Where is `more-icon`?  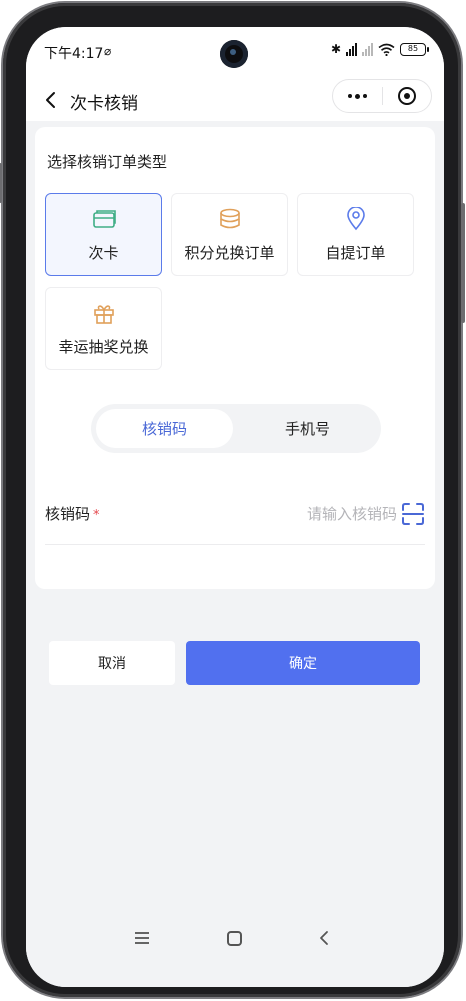 more-icon is located at coordinates (357, 96).